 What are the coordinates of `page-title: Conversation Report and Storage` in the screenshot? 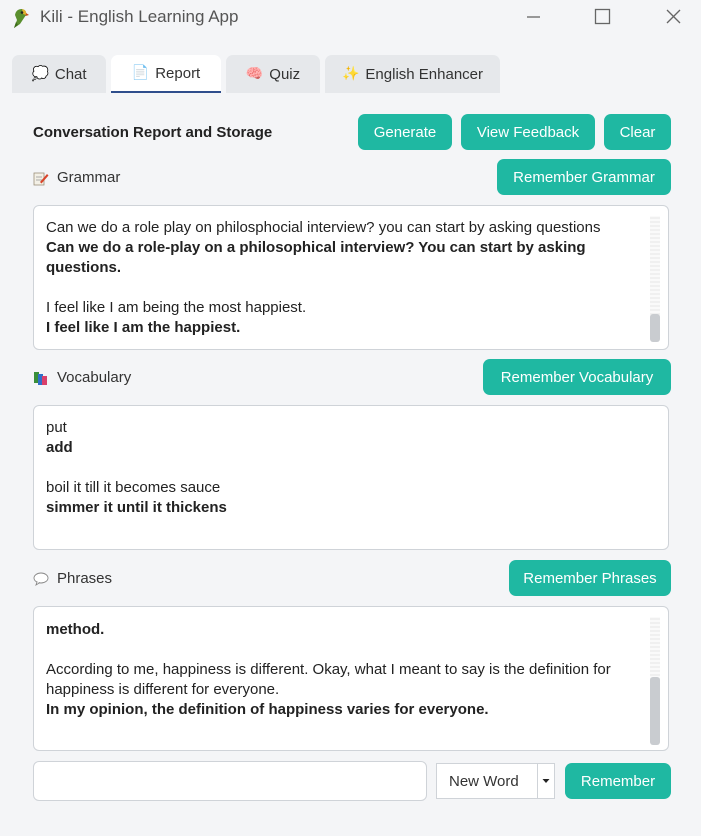 It's located at (153, 132).